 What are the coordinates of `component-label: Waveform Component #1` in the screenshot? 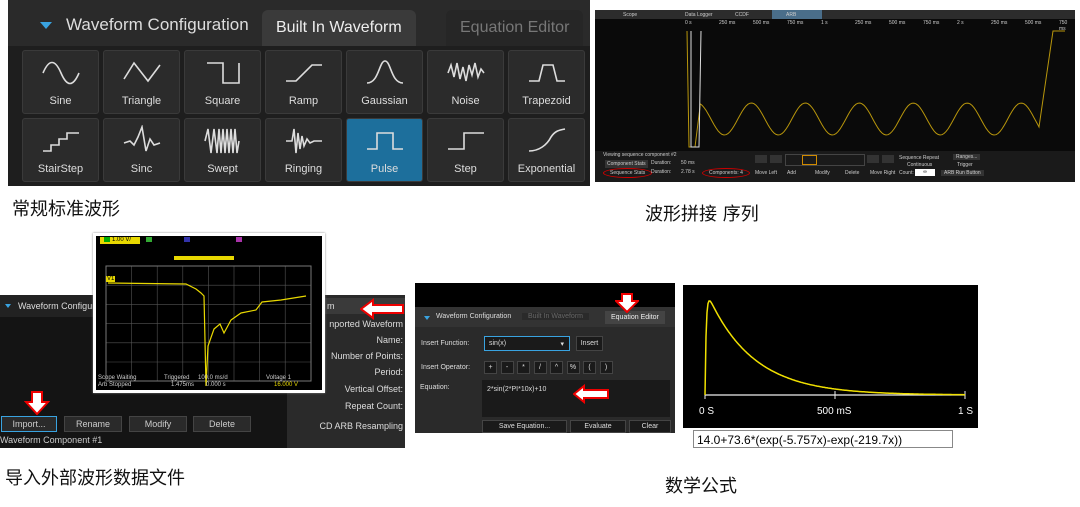 It's located at (51, 440).